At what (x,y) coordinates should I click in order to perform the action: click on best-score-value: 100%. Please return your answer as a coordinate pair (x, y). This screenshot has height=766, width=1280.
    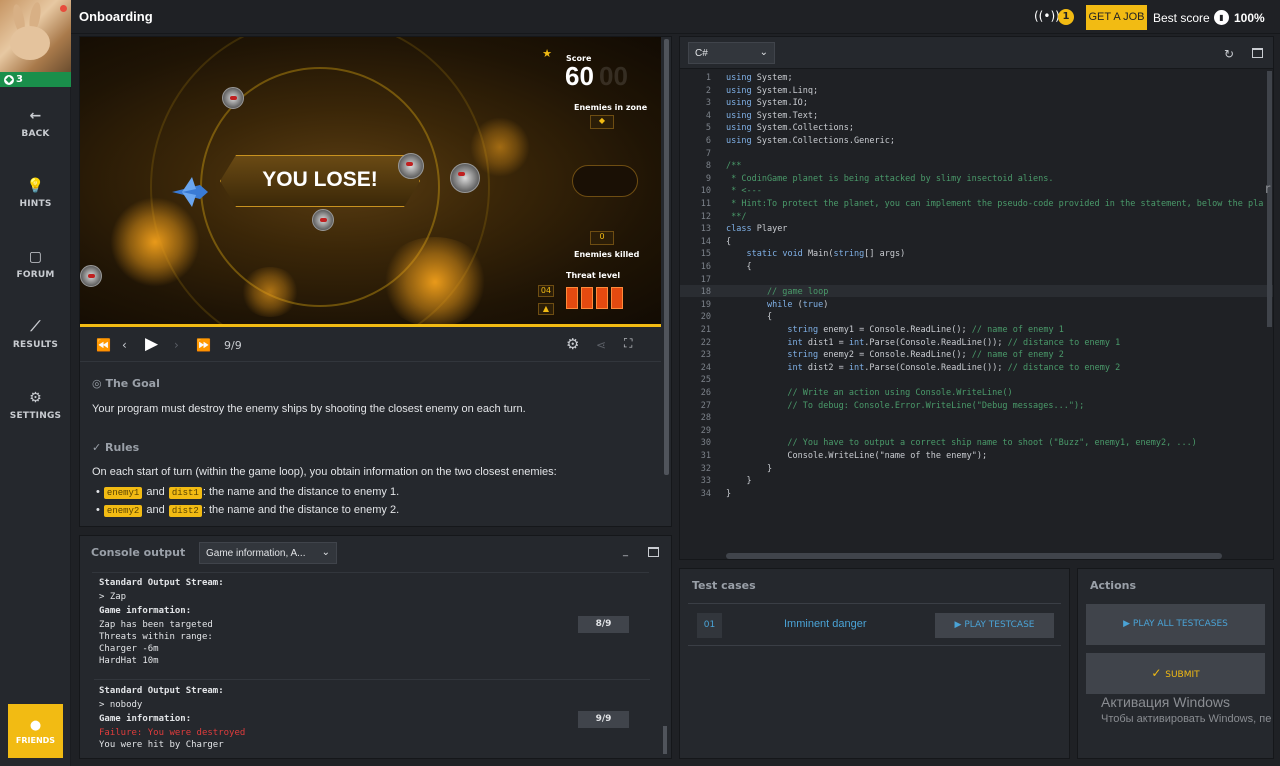
    Looking at the image, I should click on (1249, 18).